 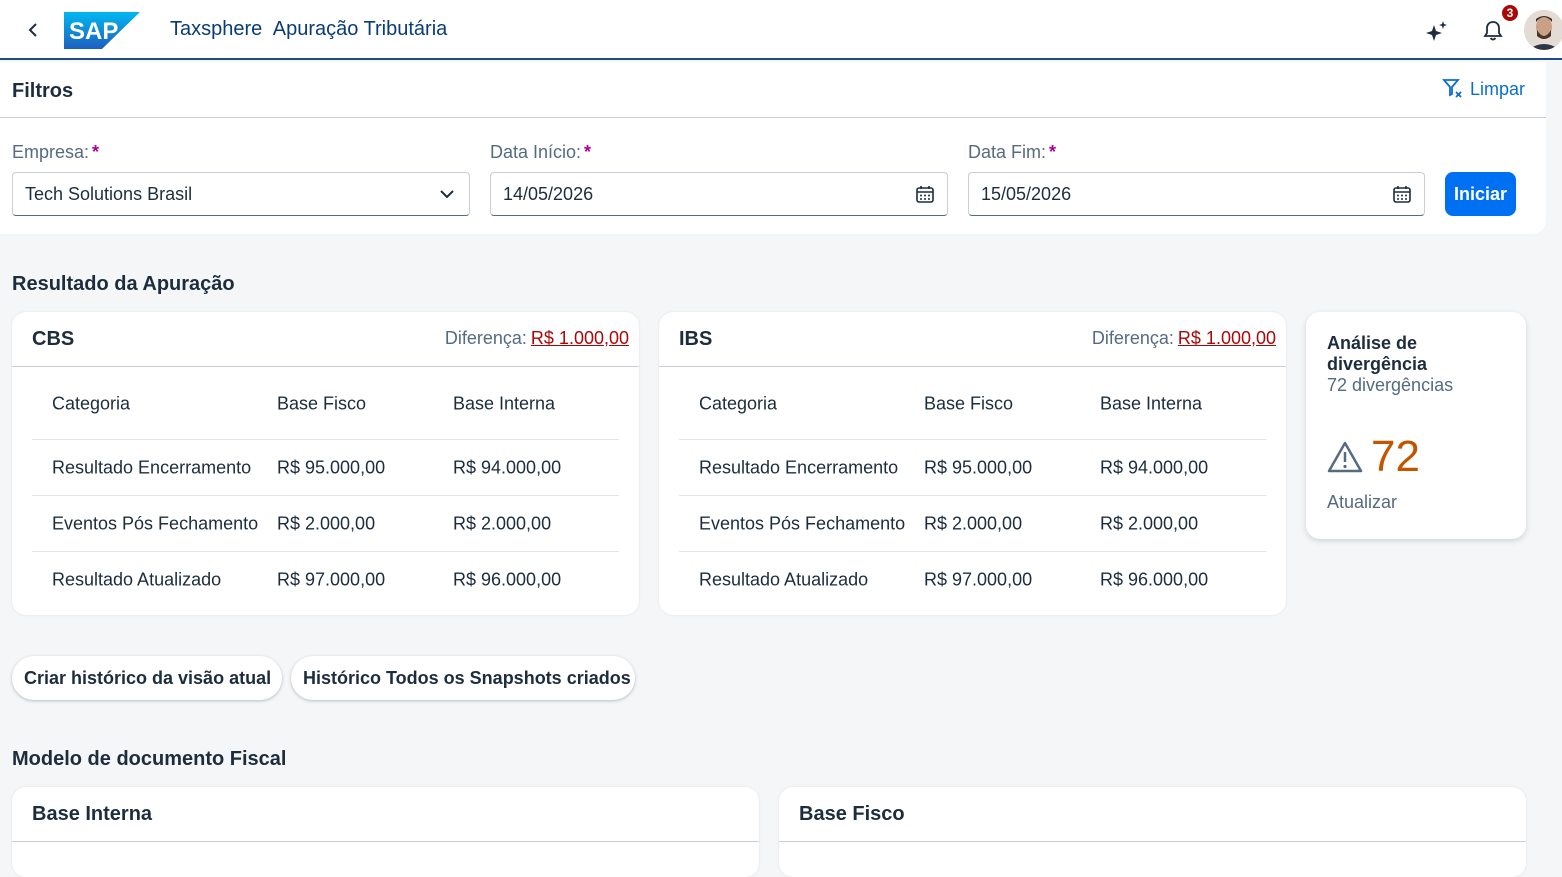 I want to click on create-snapshot-button: Criar histórico da visão atual, so click(x=147, y=678).